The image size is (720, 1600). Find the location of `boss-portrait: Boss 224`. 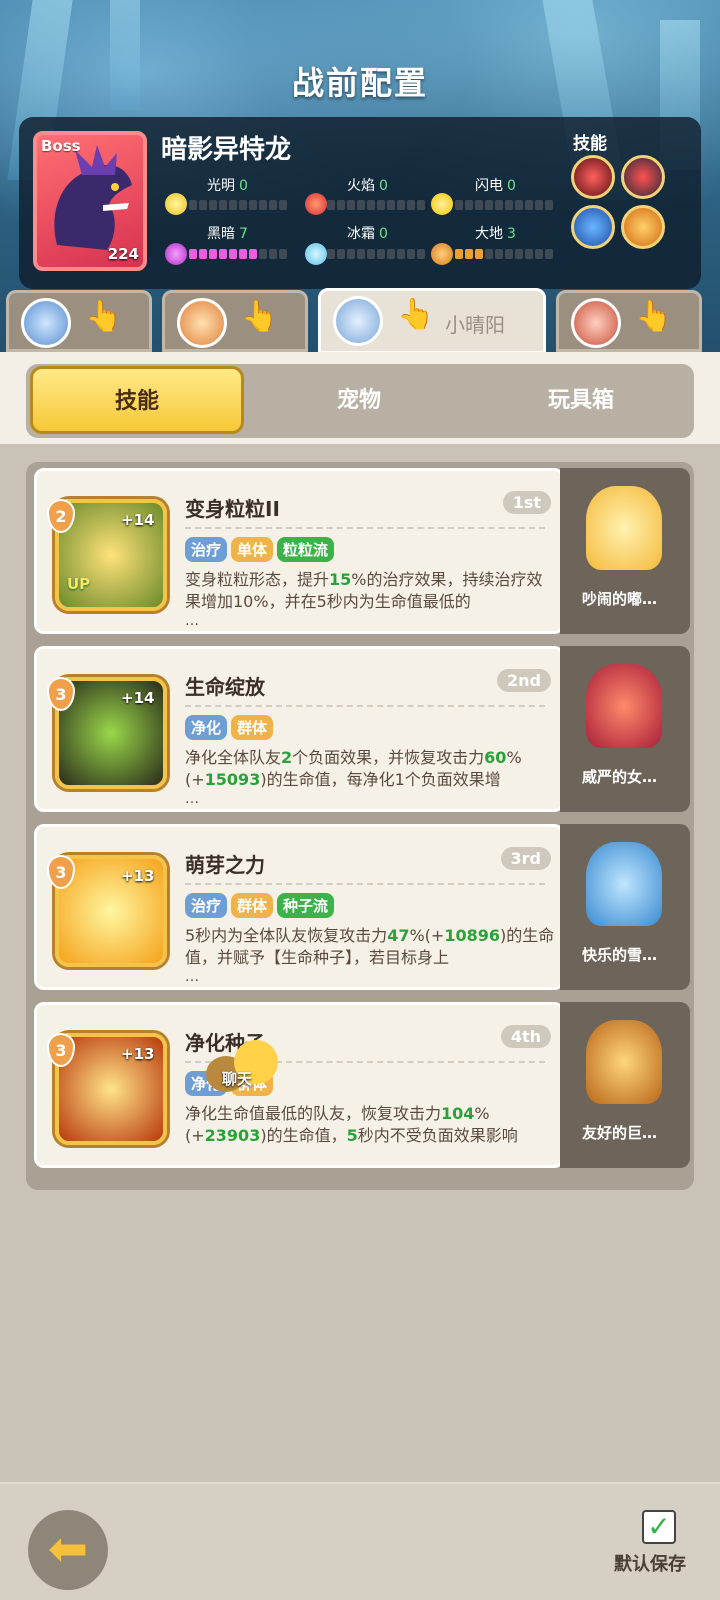

boss-portrait: Boss 224 is located at coordinates (90, 201).